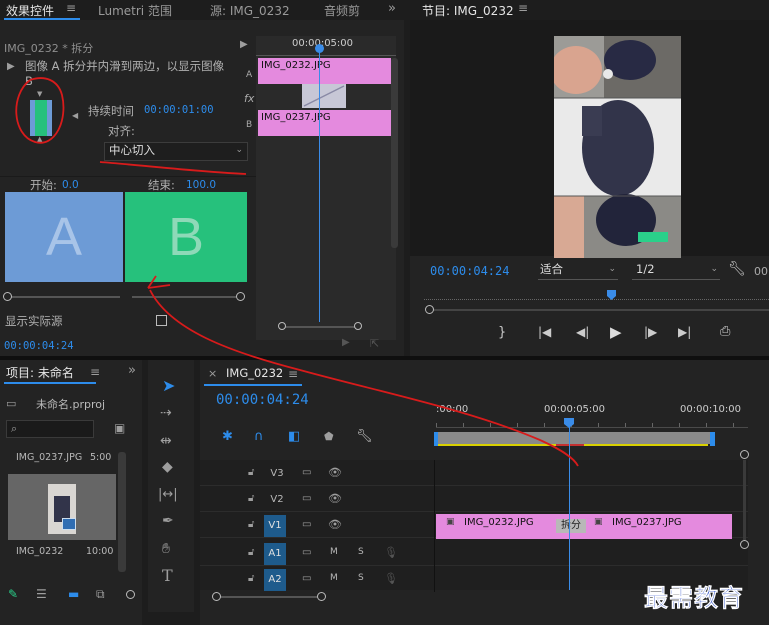 The image size is (769, 625). I want to click on razor-tool-icon: ◆, so click(167, 467).